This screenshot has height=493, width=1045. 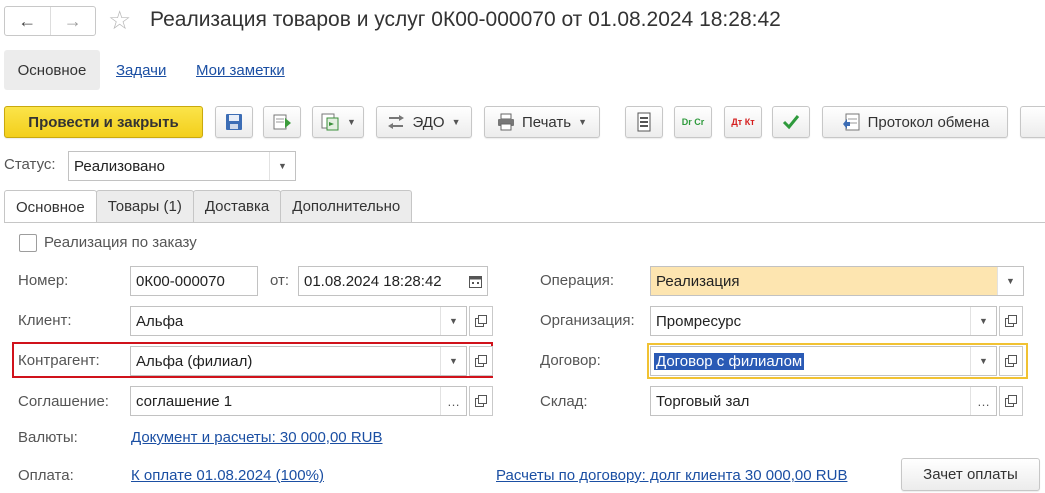 I want to click on tab-goods-label: Товары (1), so click(x=144, y=206).